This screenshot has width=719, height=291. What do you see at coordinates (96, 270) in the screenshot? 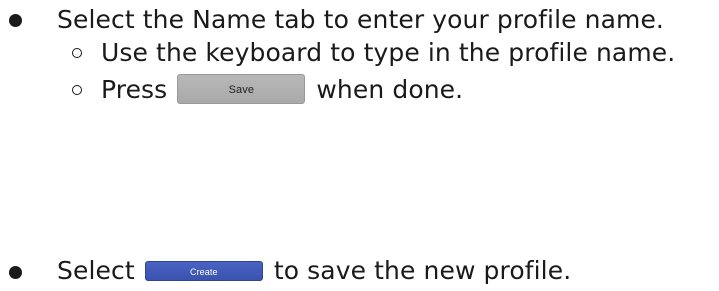
I see `list-item-text-before: Select` at bounding box center [96, 270].